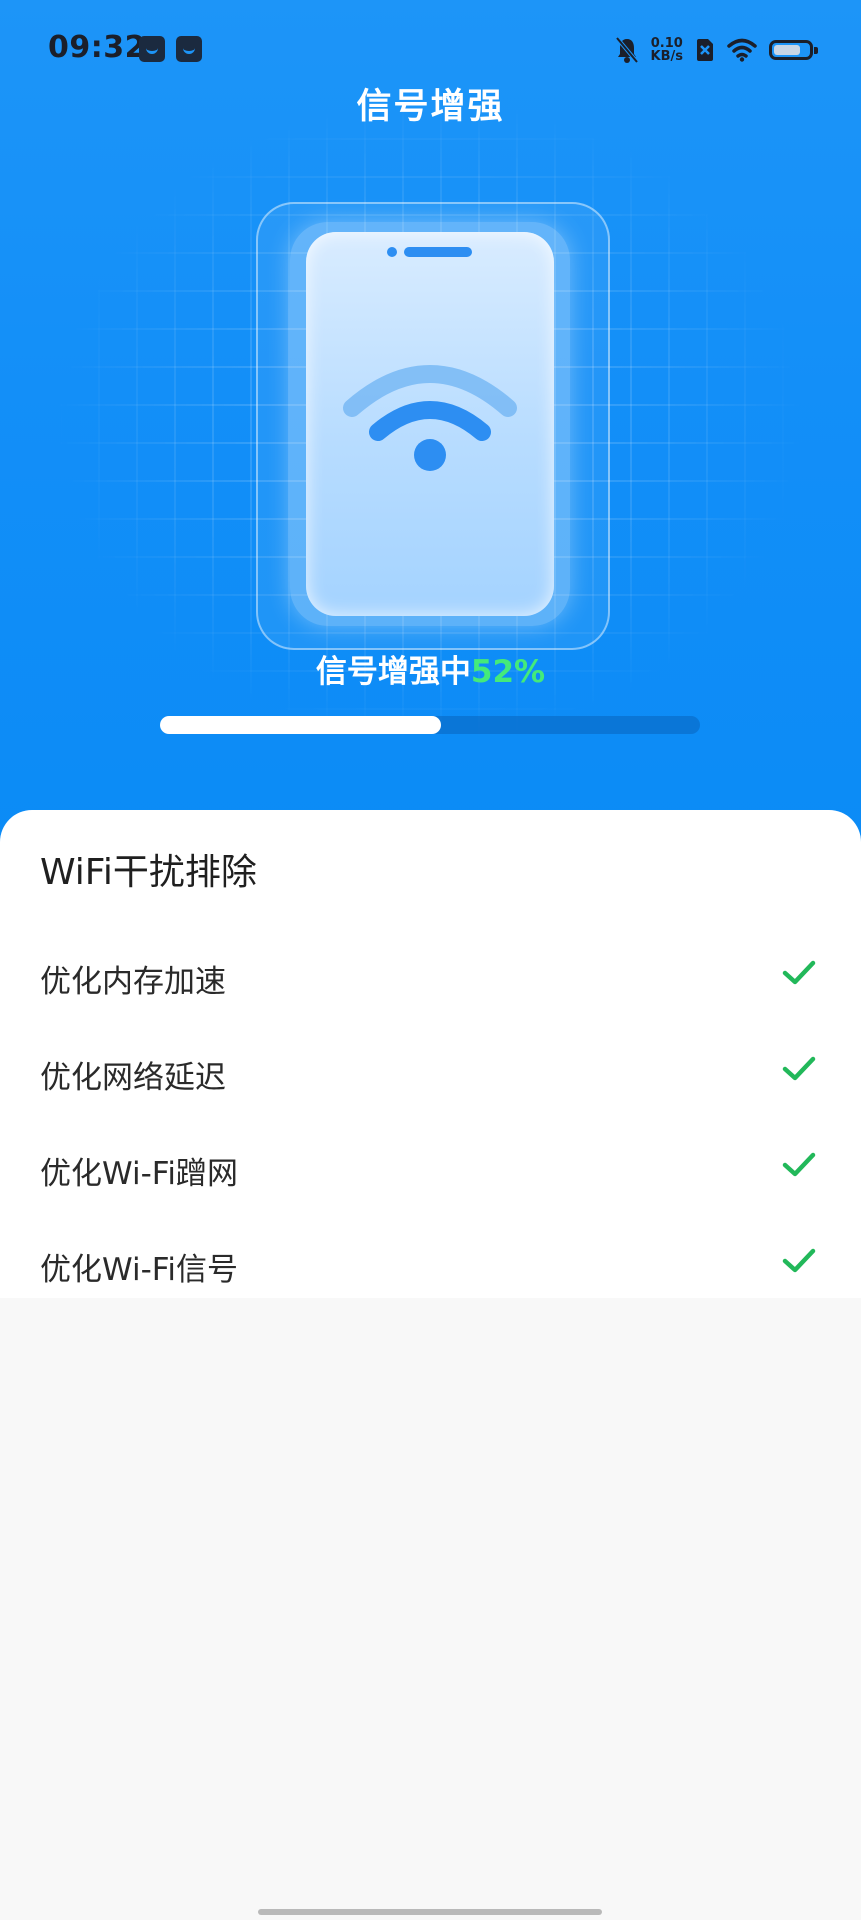  Describe the element at coordinates (430, 1260) in the screenshot. I see `list-item: 优化Wi-Fi信号` at that location.